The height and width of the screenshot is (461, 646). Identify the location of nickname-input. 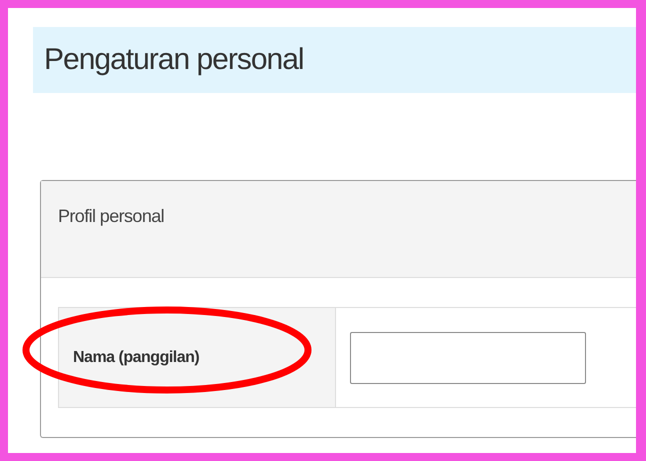
(468, 358).